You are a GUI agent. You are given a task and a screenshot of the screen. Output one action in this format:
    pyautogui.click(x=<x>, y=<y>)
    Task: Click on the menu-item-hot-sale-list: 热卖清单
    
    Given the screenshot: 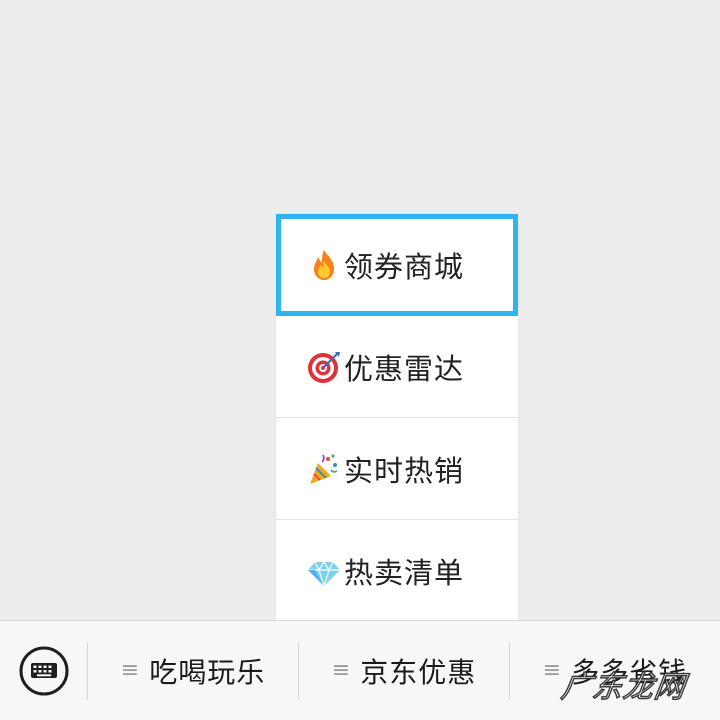 What is the action you would take?
    pyautogui.click(x=397, y=571)
    